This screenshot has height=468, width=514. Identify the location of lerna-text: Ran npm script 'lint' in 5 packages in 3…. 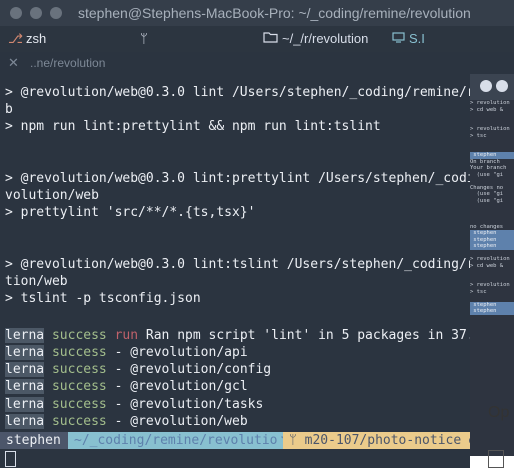
(304, 335).